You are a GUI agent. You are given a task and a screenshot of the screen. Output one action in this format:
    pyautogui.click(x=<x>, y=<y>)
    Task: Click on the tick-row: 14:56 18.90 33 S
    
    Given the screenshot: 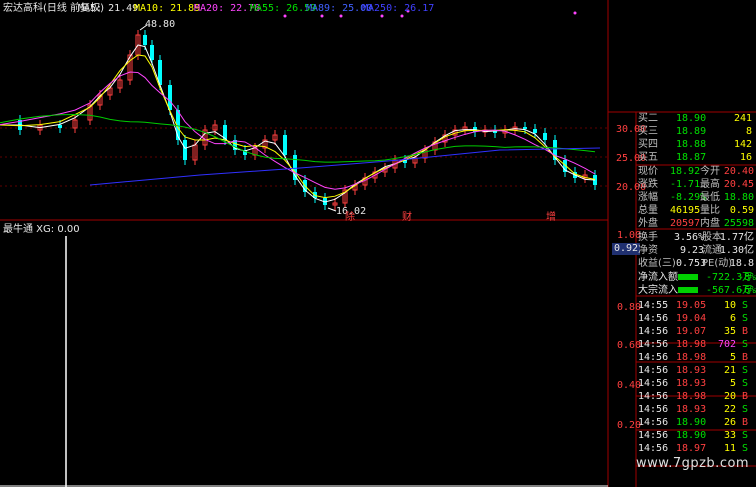 What is the action you would take?
    pyautogui.click(x=693, y=435)
    